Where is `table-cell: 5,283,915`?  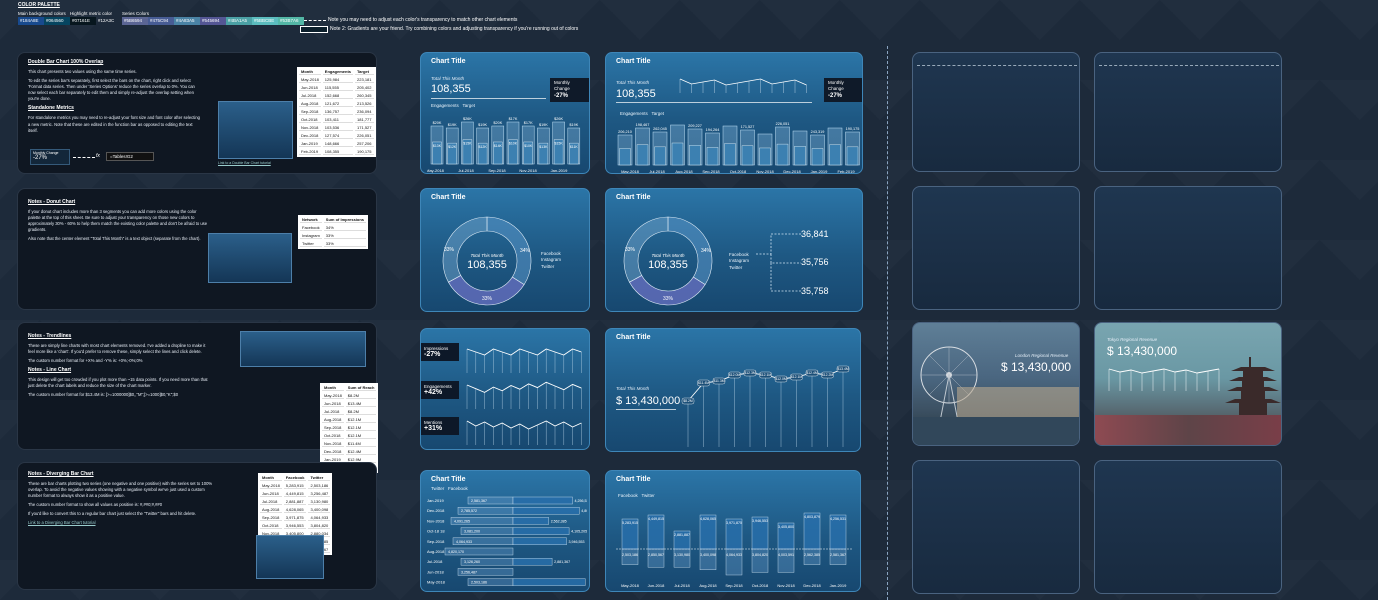
table-cell: 5,283,915 is located at coordinates (295, 486).